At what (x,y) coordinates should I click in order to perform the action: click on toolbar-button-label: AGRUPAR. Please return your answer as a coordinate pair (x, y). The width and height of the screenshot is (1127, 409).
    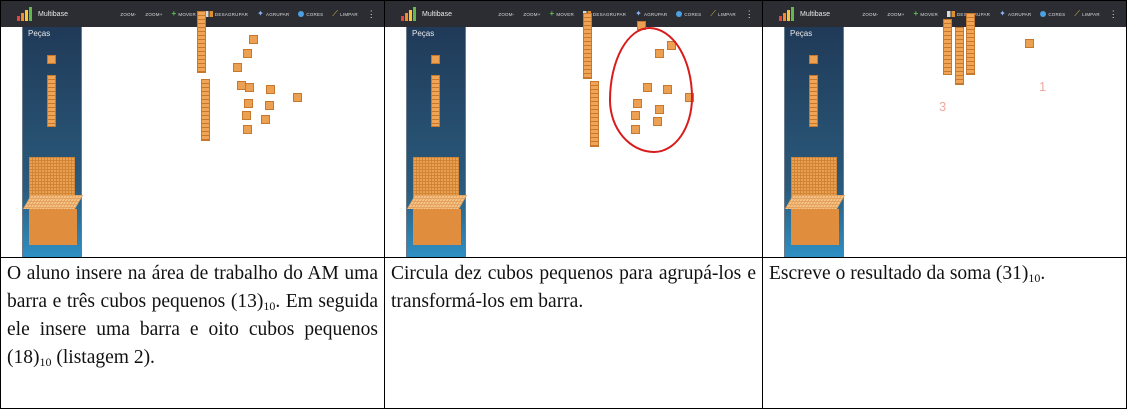
    Looking at the image, I should click on (278, 14).